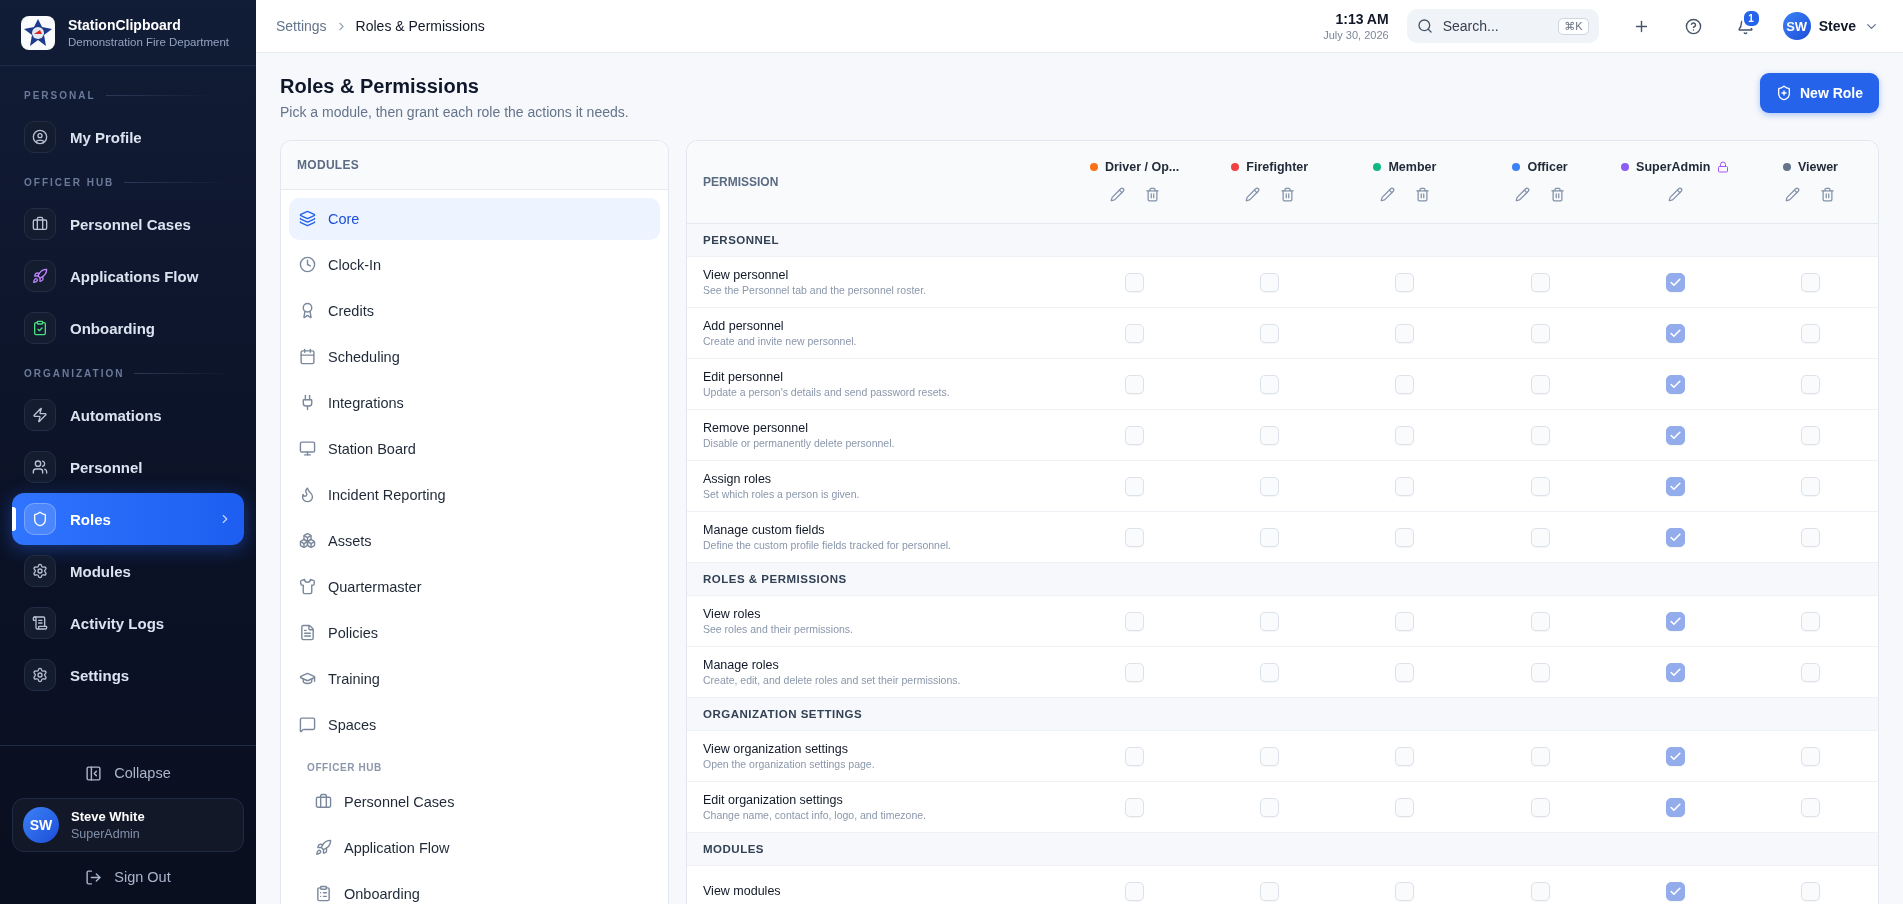 This screenshot has width=1903, height=904. What do you see at coordinates (1282, 240) in the screenshot?
I see `group-heading: PERSONNEL` at bounding box center [1282, 240].